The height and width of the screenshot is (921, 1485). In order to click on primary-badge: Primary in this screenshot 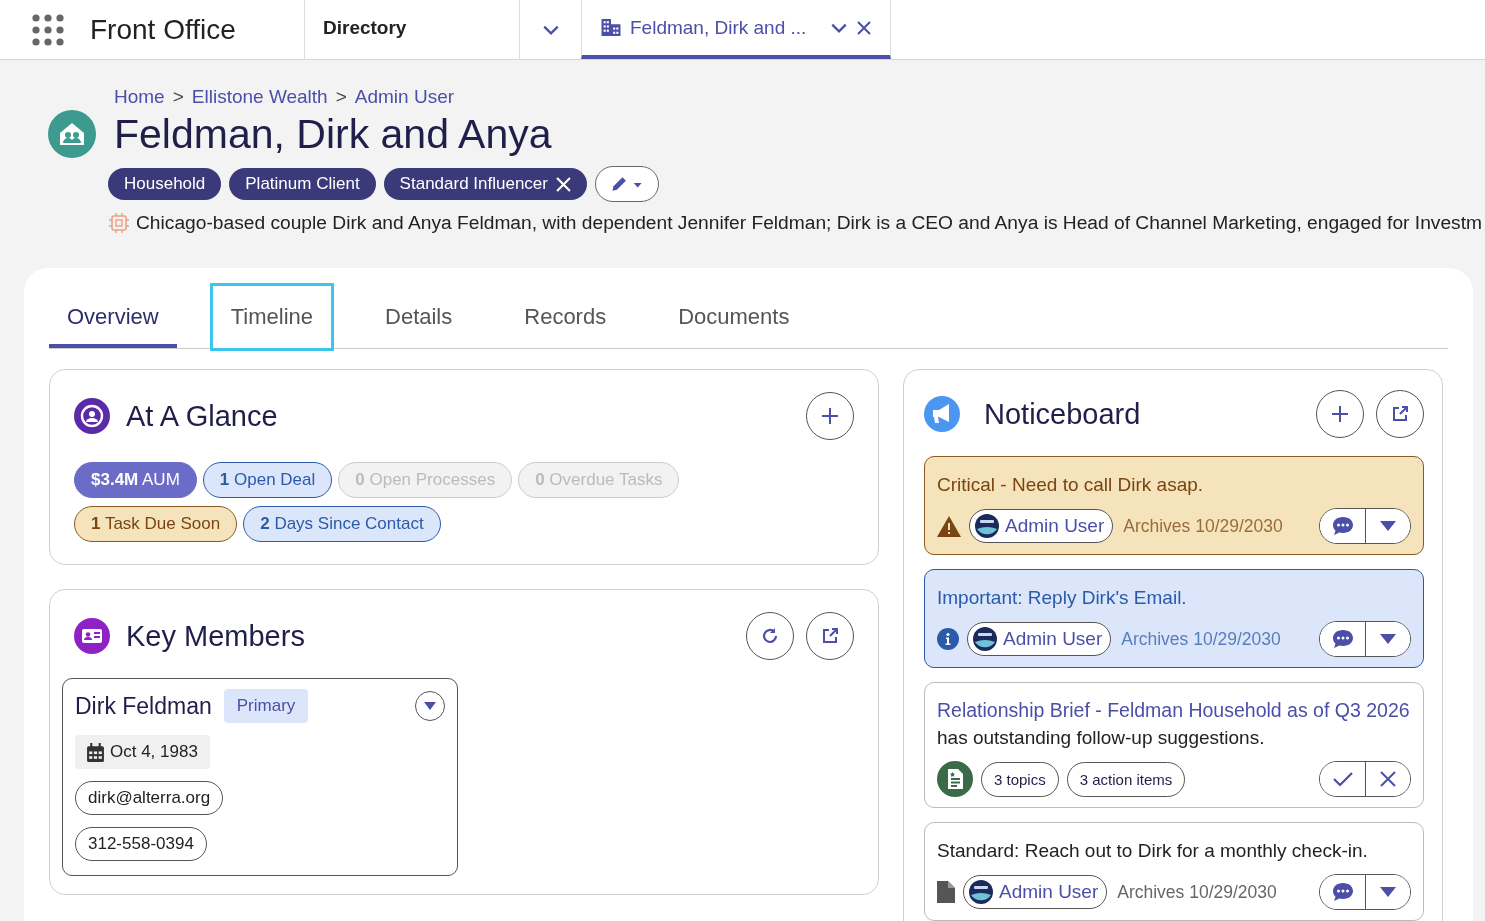, I will do `click(266, 706)`.